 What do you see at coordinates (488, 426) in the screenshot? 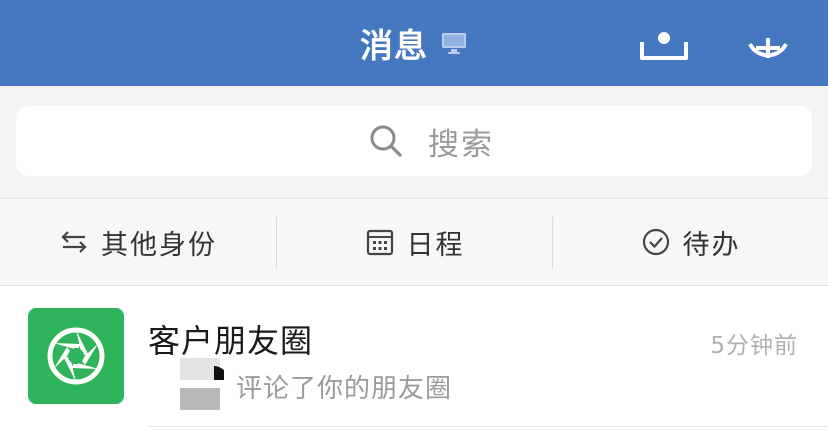
I see `divider` at bounding box center [488, 426].